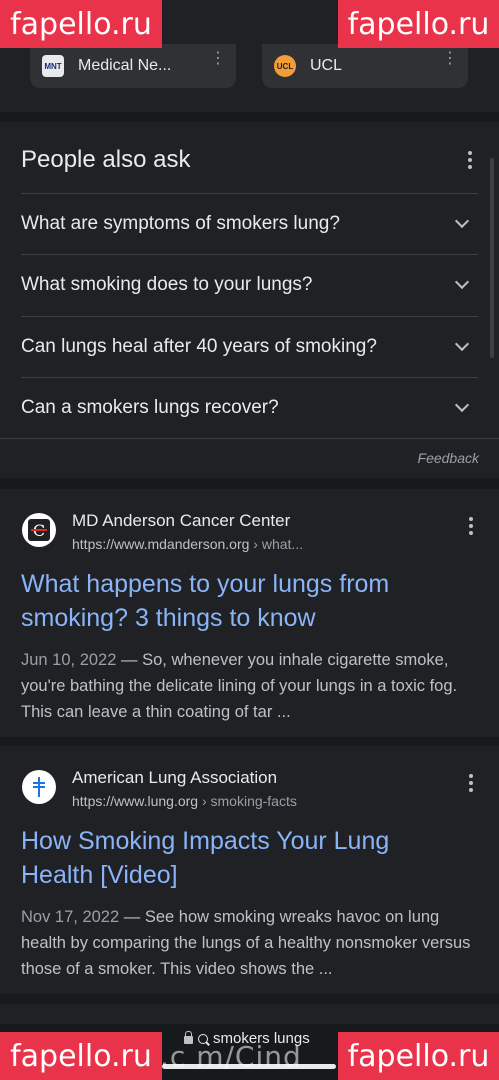 This screenshot has height=1080, width=499. What do you see at coordinates (167, 284) in the screenshot?
I see `paa-question-text: What smoking does to your lungs?` at bounding box center [167, 284].